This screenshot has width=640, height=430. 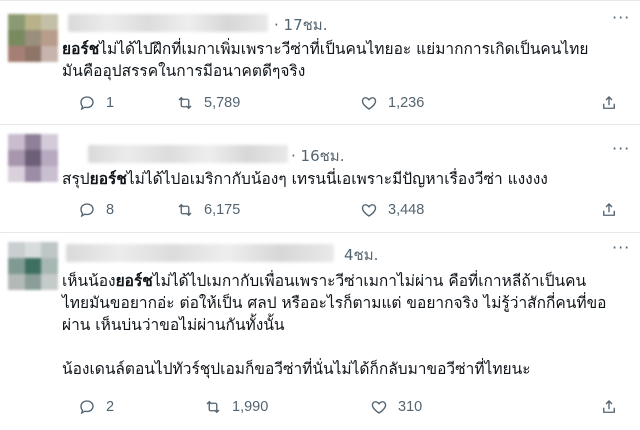 I want to click on reply-count: 8, so click(x=110, y=210).